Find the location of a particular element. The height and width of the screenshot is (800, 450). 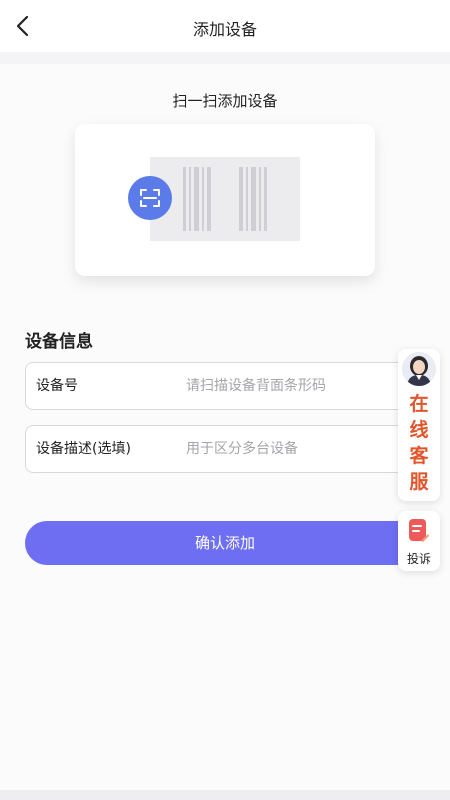

complaint-widget: 投诉 is located at coordinates (419, 541).